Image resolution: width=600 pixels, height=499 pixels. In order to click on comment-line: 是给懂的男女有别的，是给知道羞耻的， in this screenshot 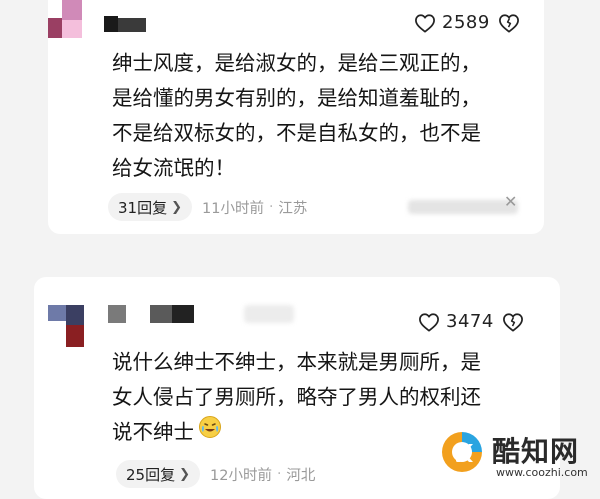, I will do `click(296, 98)`.